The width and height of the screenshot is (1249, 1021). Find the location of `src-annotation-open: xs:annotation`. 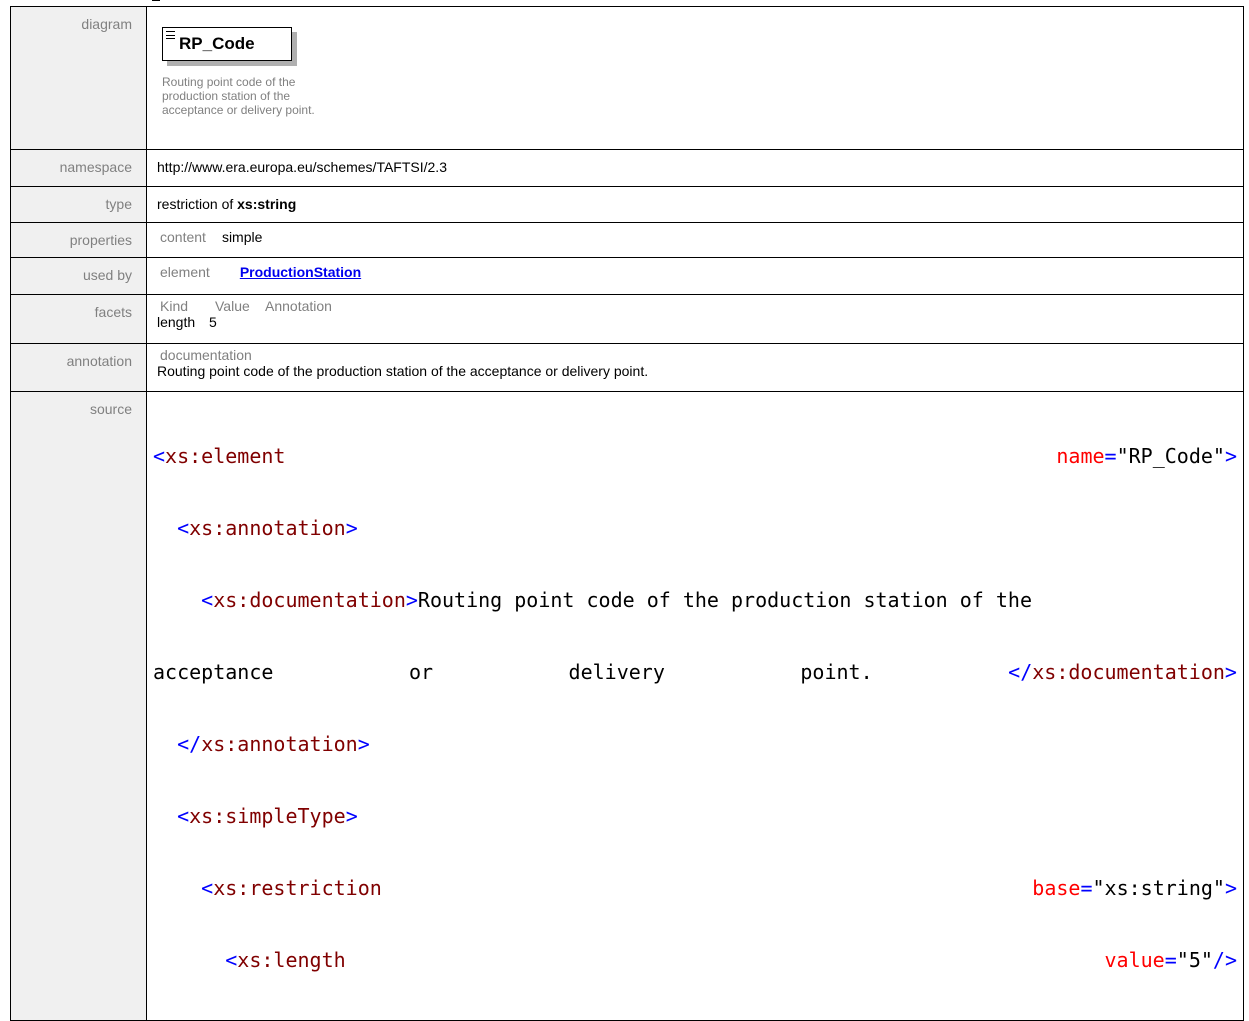

src-annotation-open: xs:annotation is located at coordinates (267, 528).